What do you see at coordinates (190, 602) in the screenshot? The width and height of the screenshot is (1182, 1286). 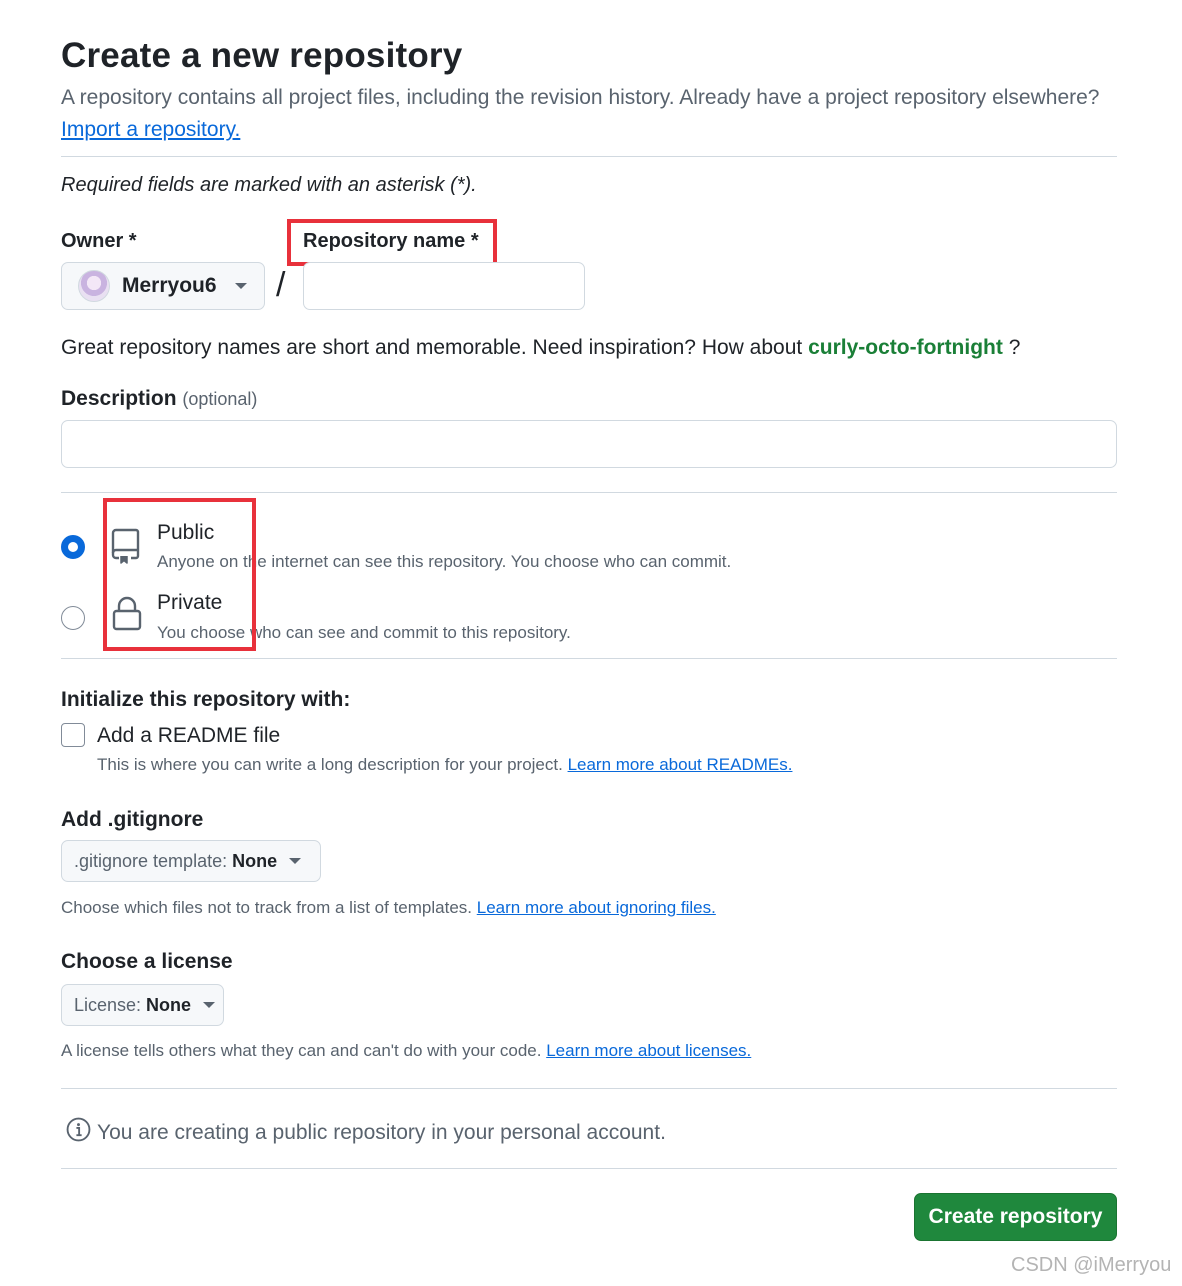 I see `visibility-private-title: Private` at bounding box center [190, 602].